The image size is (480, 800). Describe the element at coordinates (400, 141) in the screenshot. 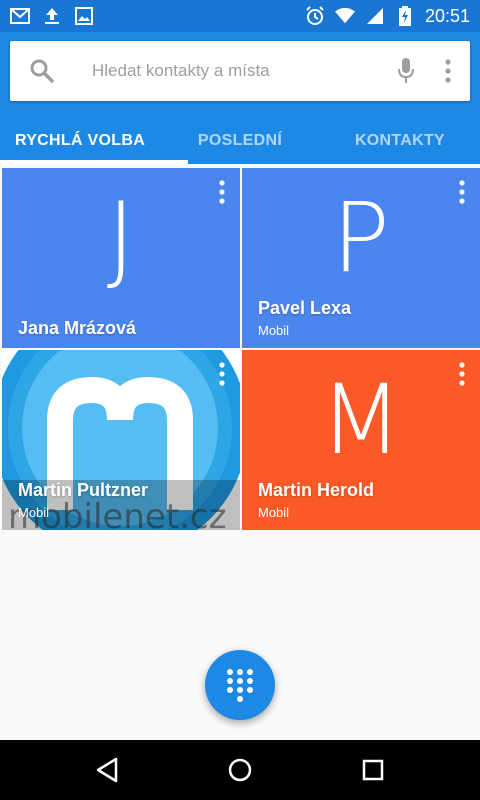

I see `tab-contacts: KONTAKTY` at that location.